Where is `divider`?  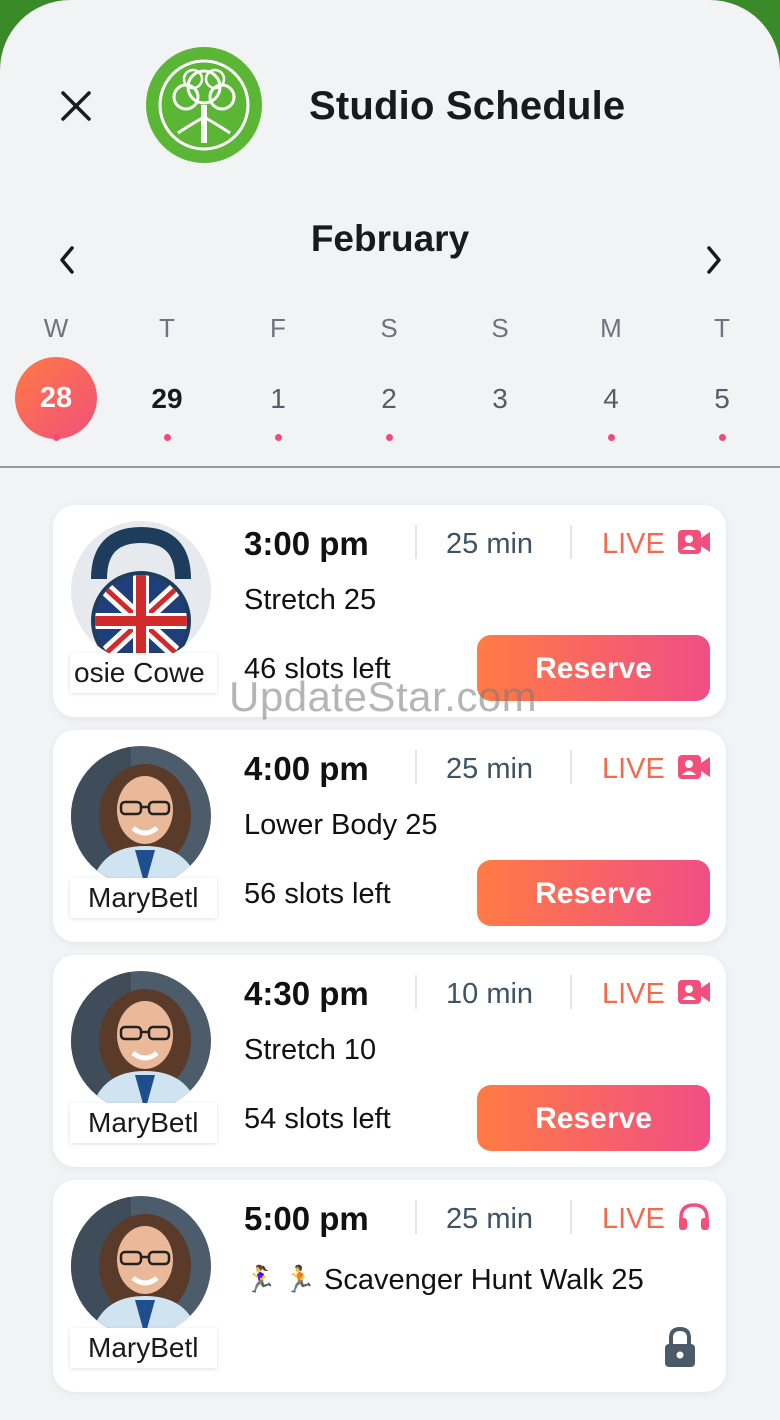
divider is located at coordinates (390, 467).